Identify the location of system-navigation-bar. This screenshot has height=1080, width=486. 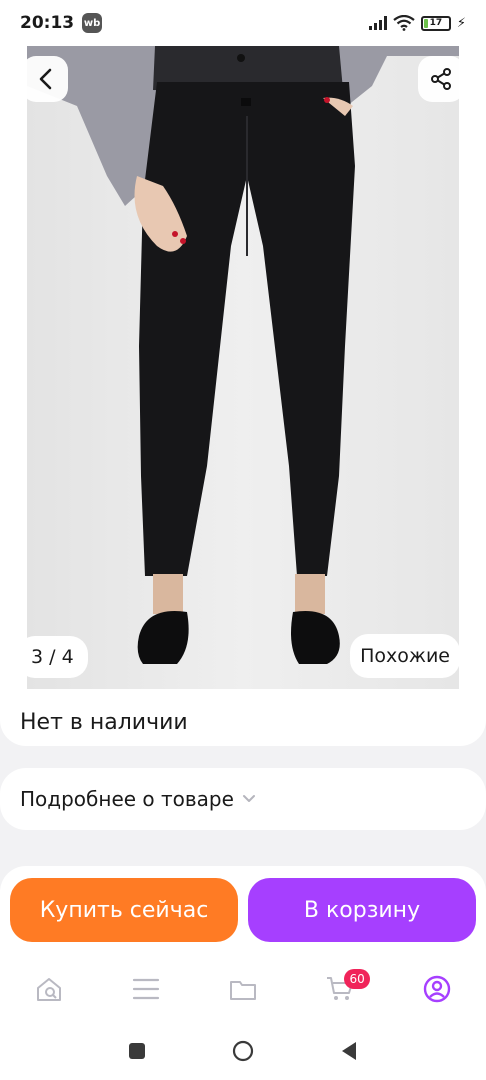
(243, 1051).